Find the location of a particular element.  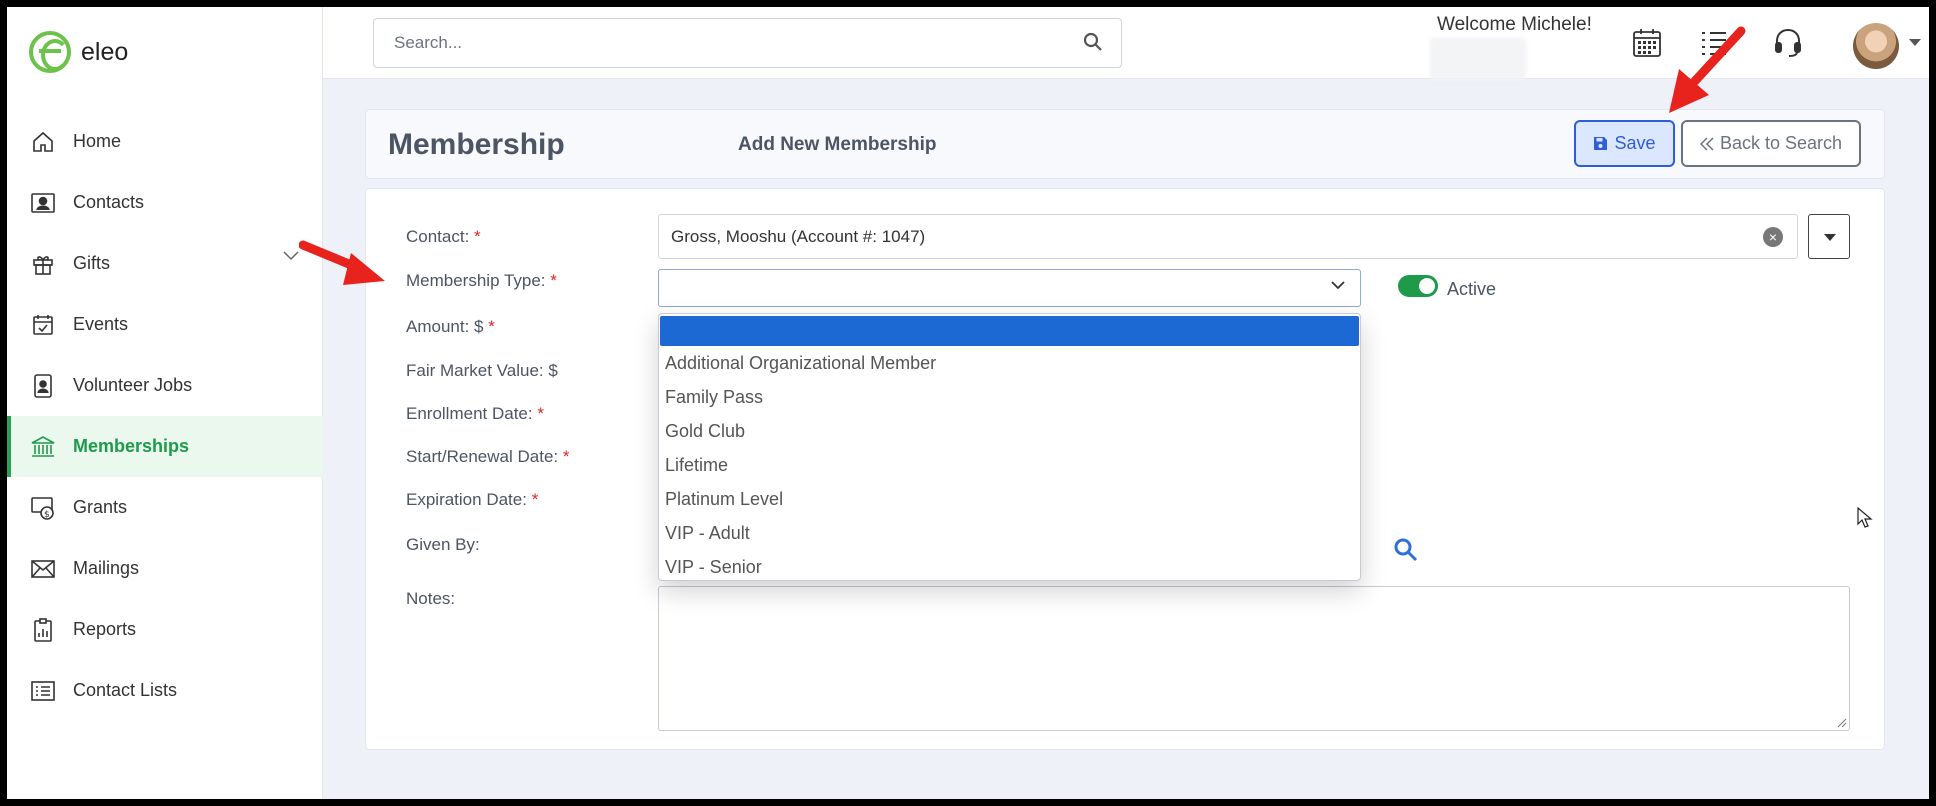

id-badge-icon is located at coordinates (43, 386).